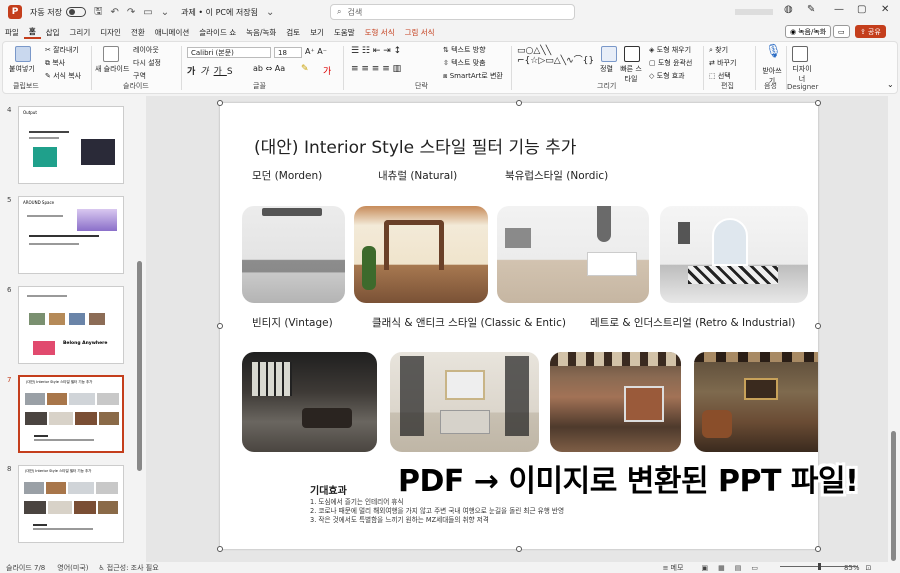 The height and width of the screenshot is (573, 900). I want to click on tab-shape-format: 도형 서식, so click(380, 32).